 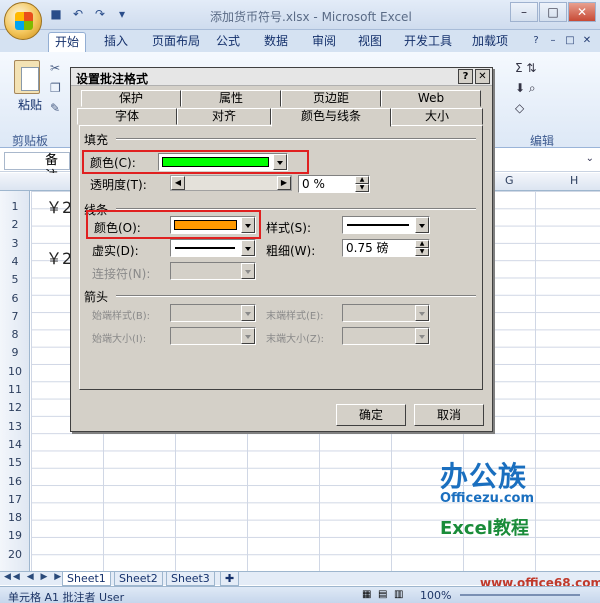 What do you see at coordinates (465, 76) in the screenshot?
I see `dialog-help-button: ?` at bounding box center [465, 76].